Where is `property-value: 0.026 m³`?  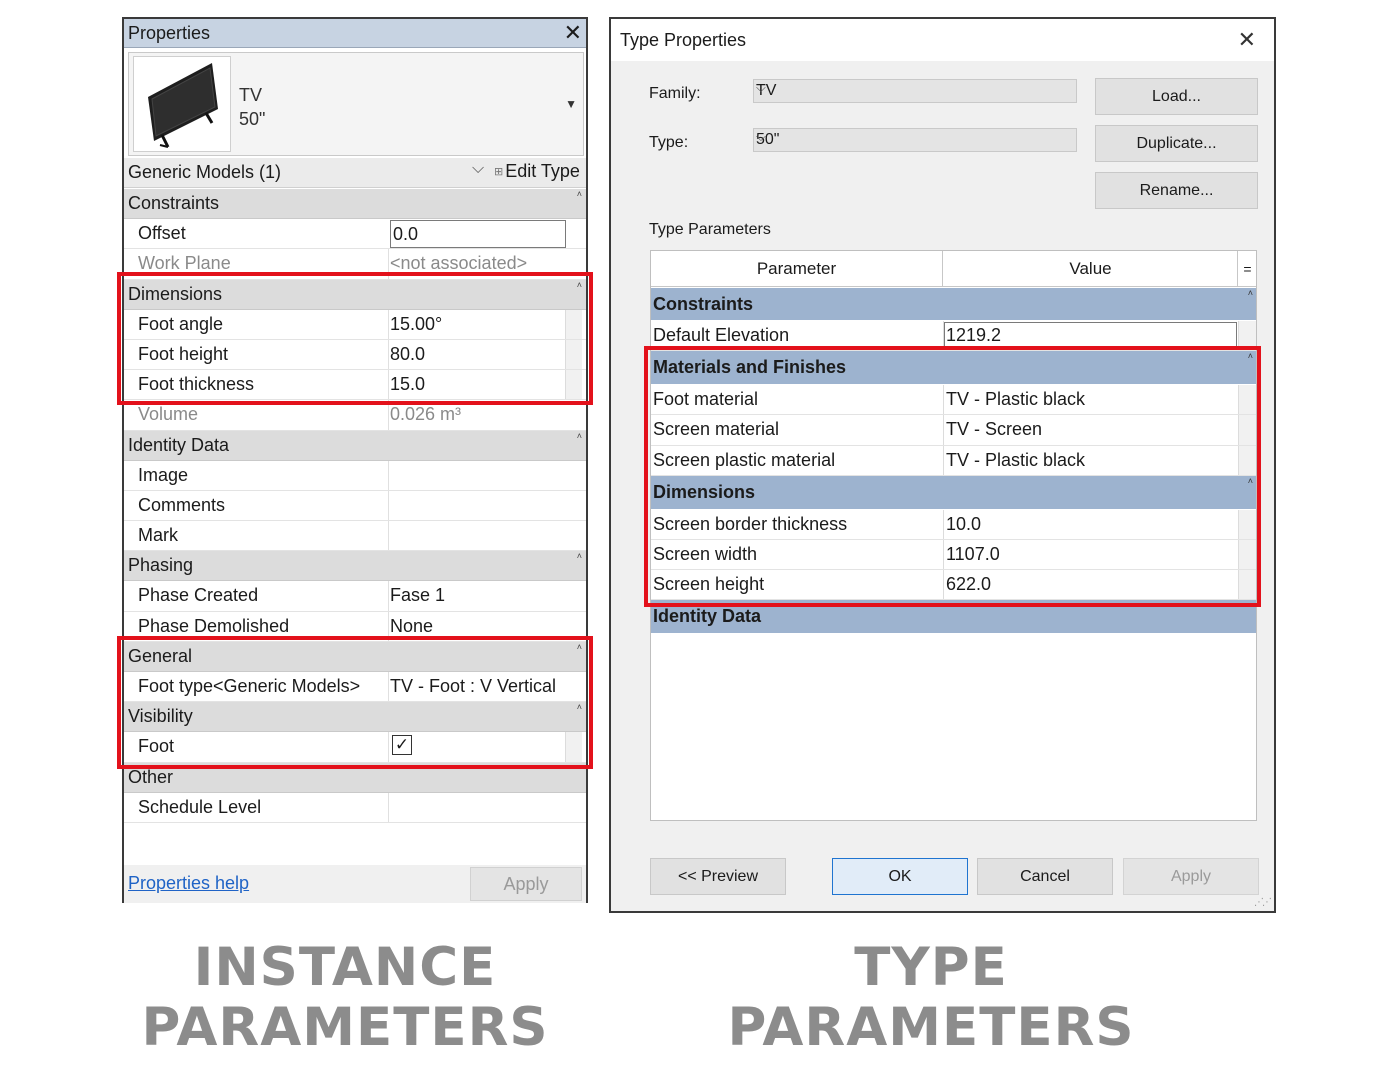 property-value: 0.026 m³ is located at coordinates (426, 414).